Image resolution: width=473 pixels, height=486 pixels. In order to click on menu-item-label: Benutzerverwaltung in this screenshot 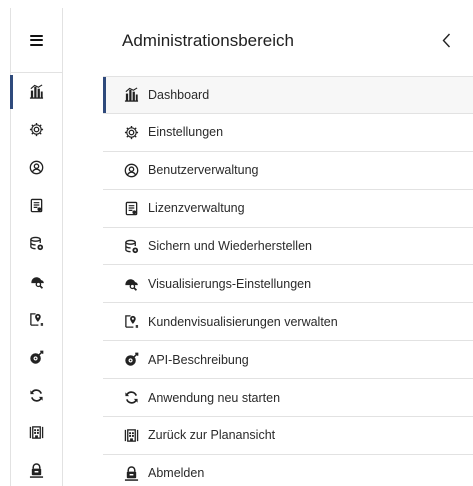, I will do `click(203, 170)`.